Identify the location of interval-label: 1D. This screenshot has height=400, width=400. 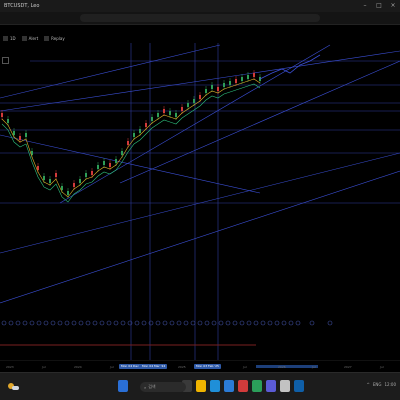
(13, 38).